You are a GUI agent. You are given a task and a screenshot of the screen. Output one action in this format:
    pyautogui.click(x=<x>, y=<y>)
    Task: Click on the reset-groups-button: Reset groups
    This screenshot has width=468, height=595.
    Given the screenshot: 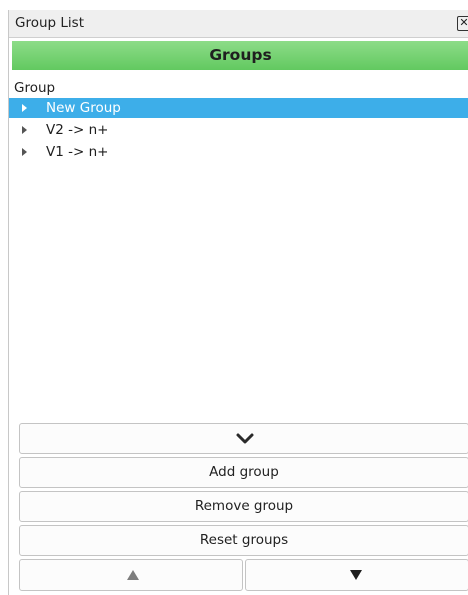 What is the action you would take?
    pyautogui.click(x=243, y=540)
    